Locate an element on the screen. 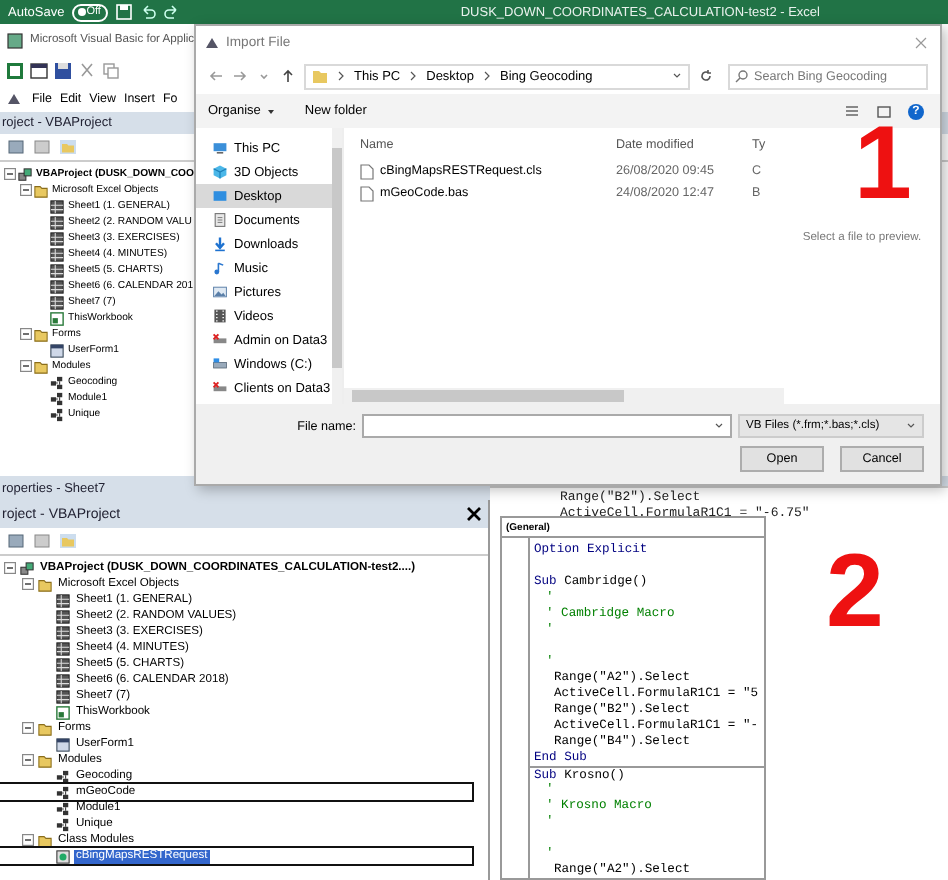 This screenshot has height=880, width=948. preview-pane-icon is located at coordinates (884, 111).